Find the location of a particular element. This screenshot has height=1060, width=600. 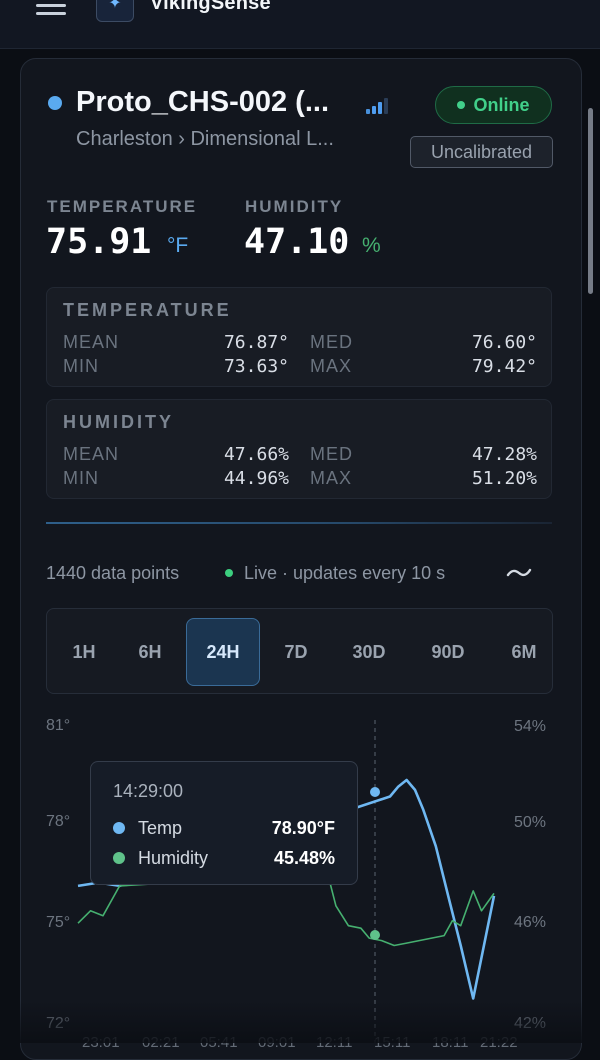

tooltip-temp-label: Temp is located at coordinates (160, 828).